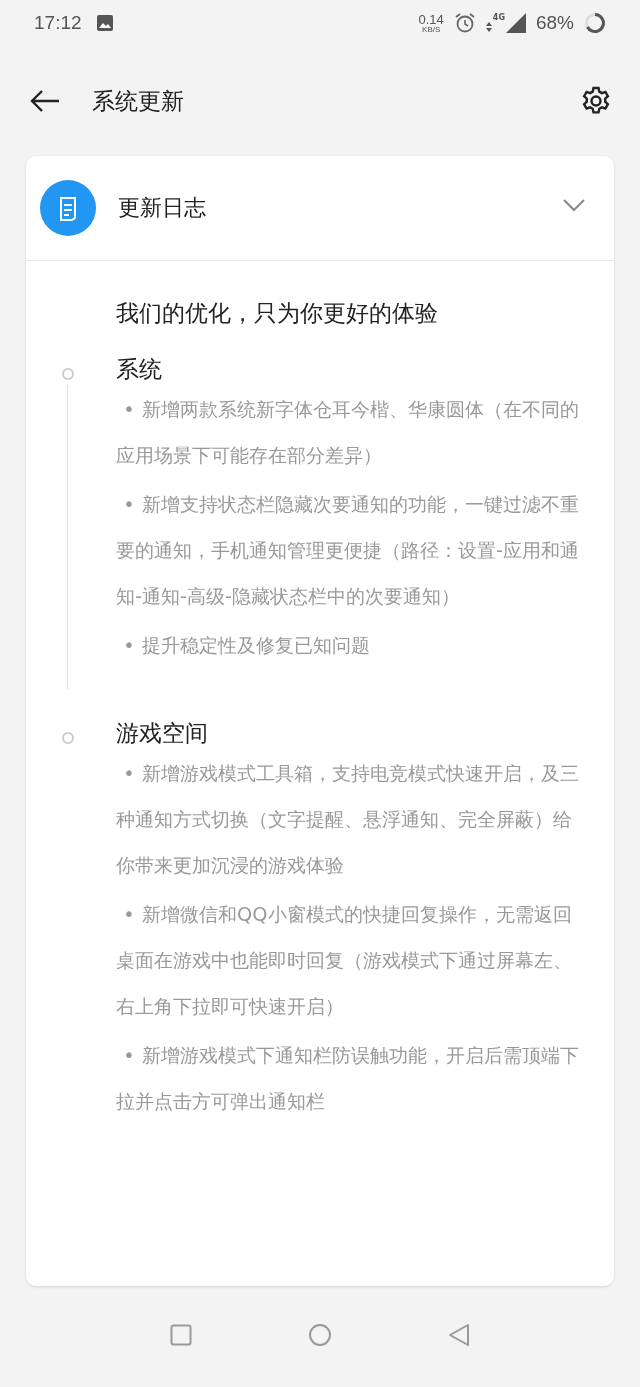  Describe the element at coordinates (181, 1334) in the screenshot. I see `square-icon` at that location.